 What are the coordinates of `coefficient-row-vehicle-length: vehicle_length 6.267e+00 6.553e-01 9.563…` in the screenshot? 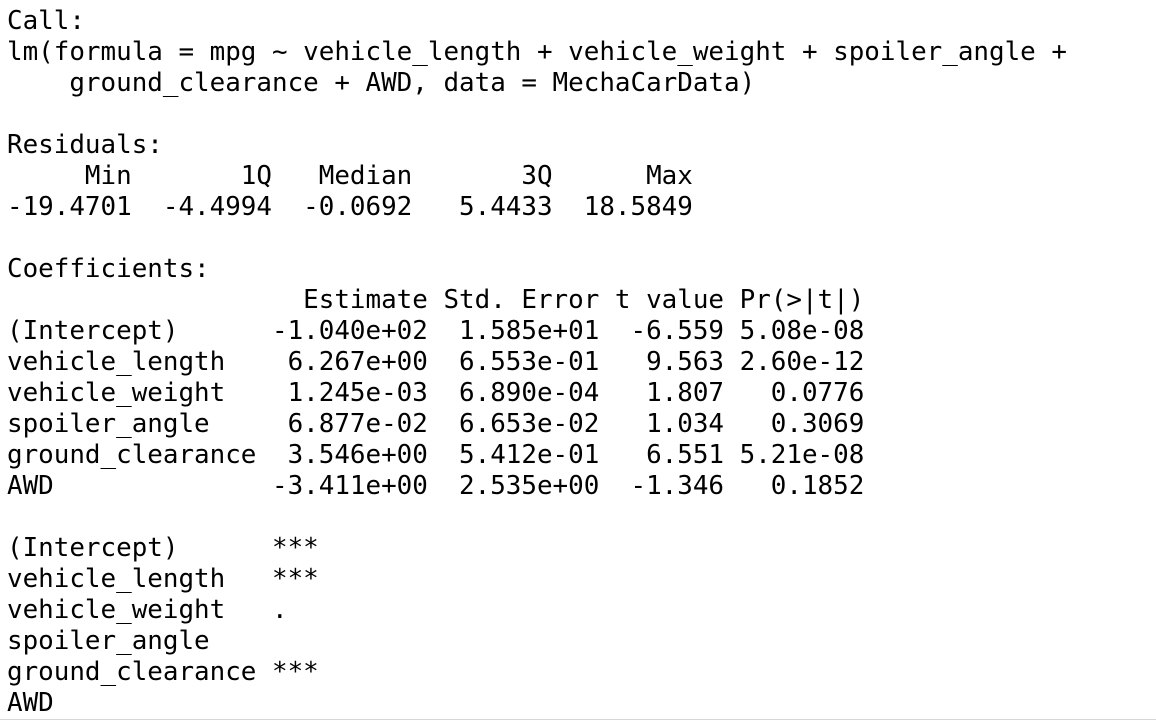 It's located at (436, 362).